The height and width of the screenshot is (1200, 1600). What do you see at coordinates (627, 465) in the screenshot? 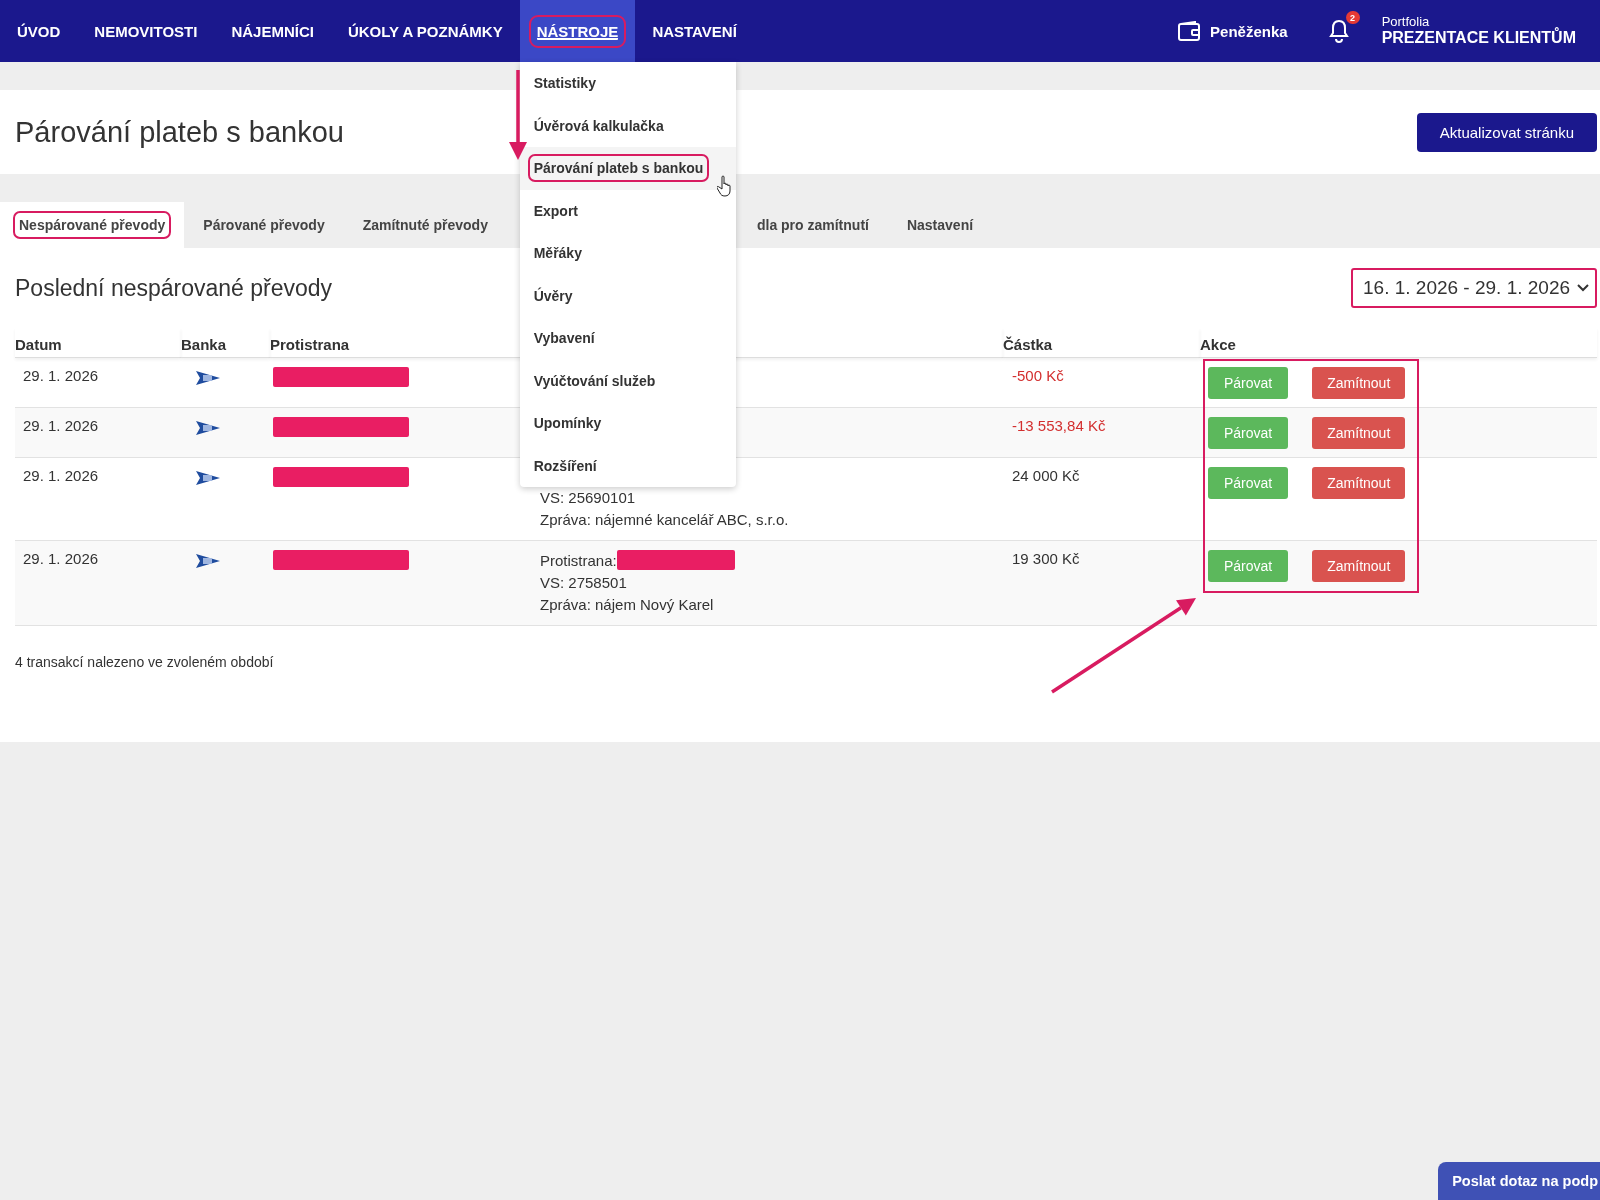
I see `menu-item: Rozšíření` at bounding box center [627, 465].